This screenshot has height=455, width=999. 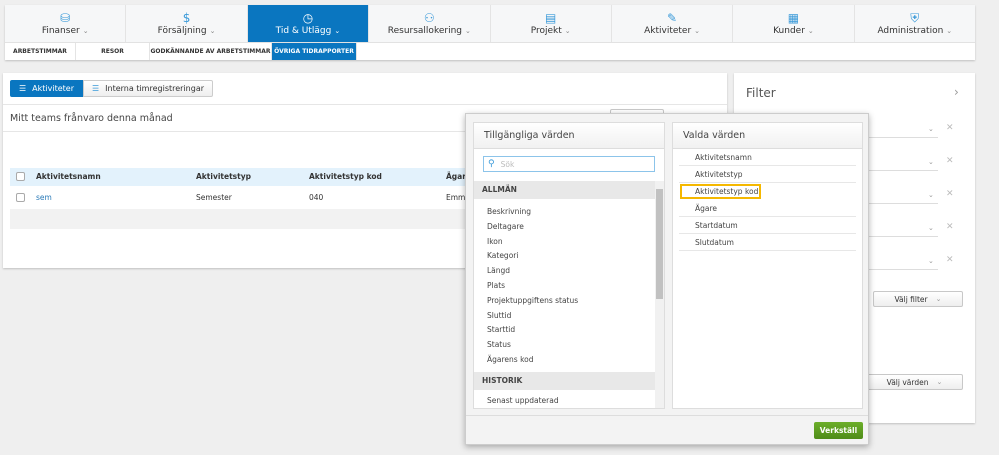 I want to click on column-header: Aktivitetstyp kod, so click(x=345, y=176).